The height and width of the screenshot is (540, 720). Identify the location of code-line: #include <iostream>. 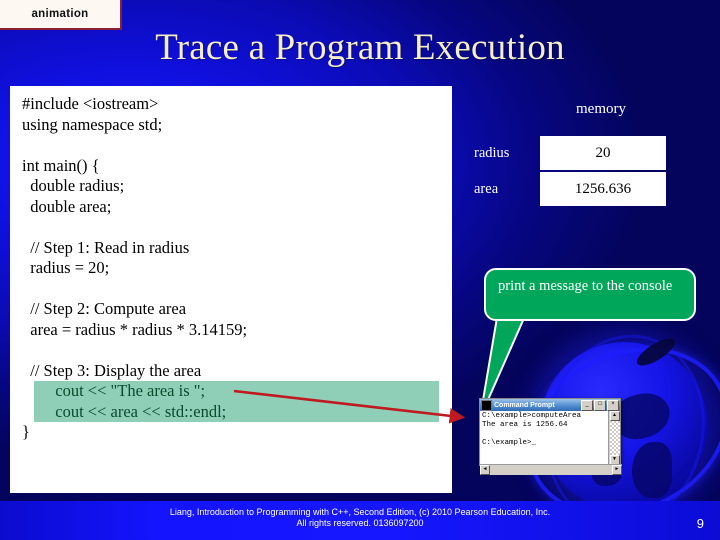
(90, 103).